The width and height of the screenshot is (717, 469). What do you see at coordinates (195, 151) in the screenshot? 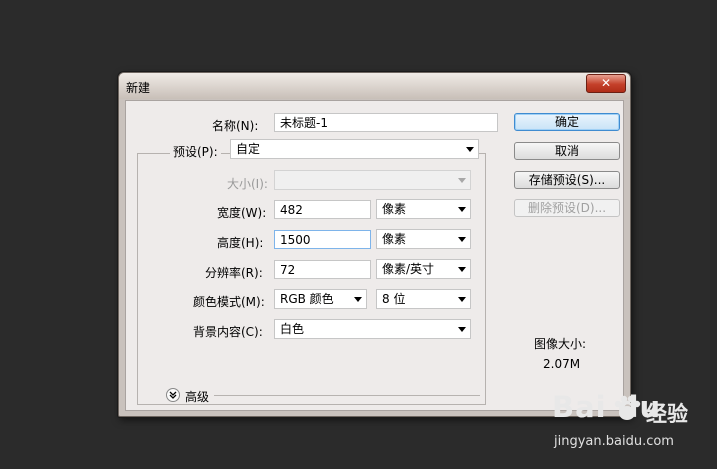
I see `preset-label: 预设(P):` at bounding box center [195, 151].